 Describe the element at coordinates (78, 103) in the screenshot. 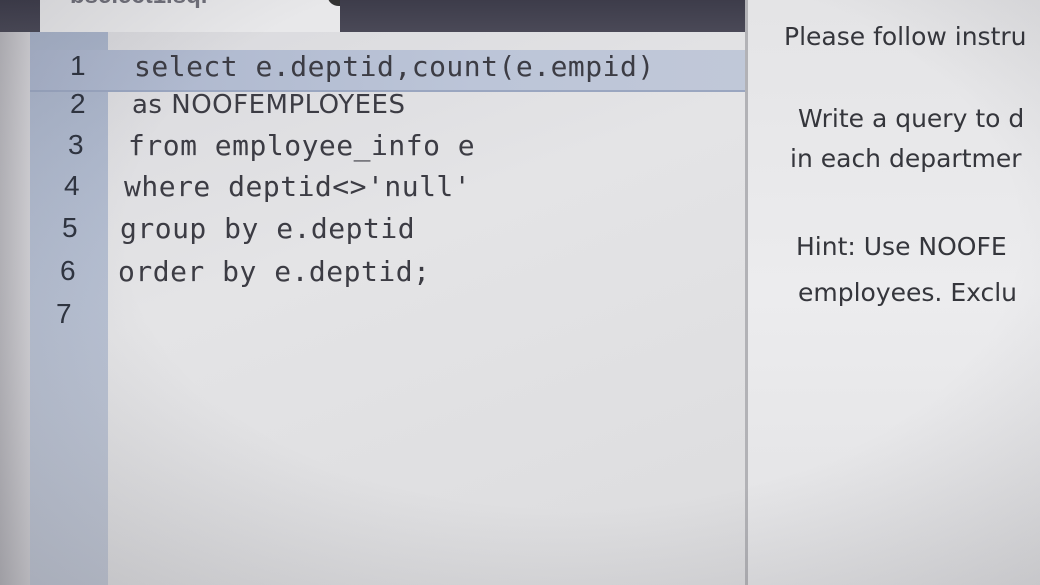

I see `line-number: 2` at that location.